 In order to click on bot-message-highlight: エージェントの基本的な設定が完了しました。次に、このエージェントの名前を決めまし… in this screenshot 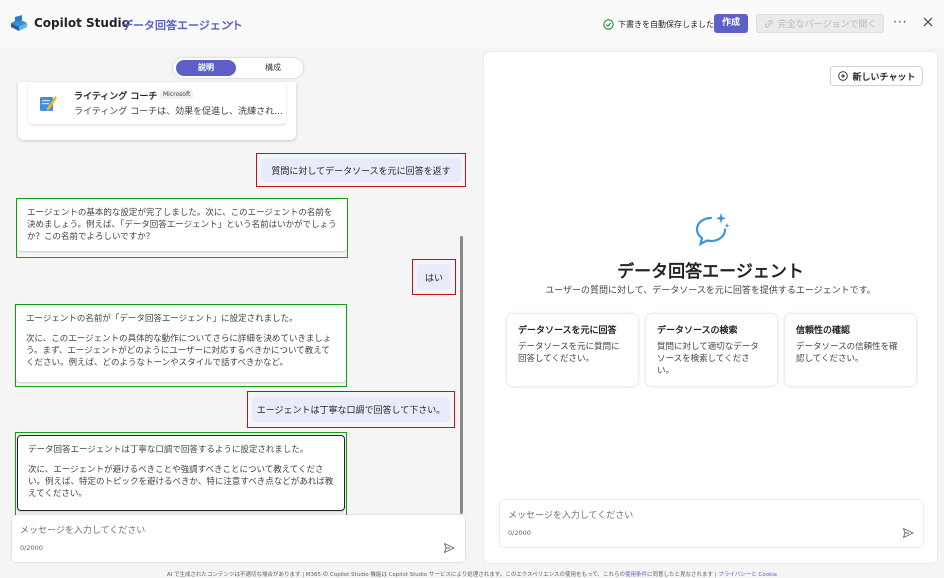, I will do `click(182, 228)`.